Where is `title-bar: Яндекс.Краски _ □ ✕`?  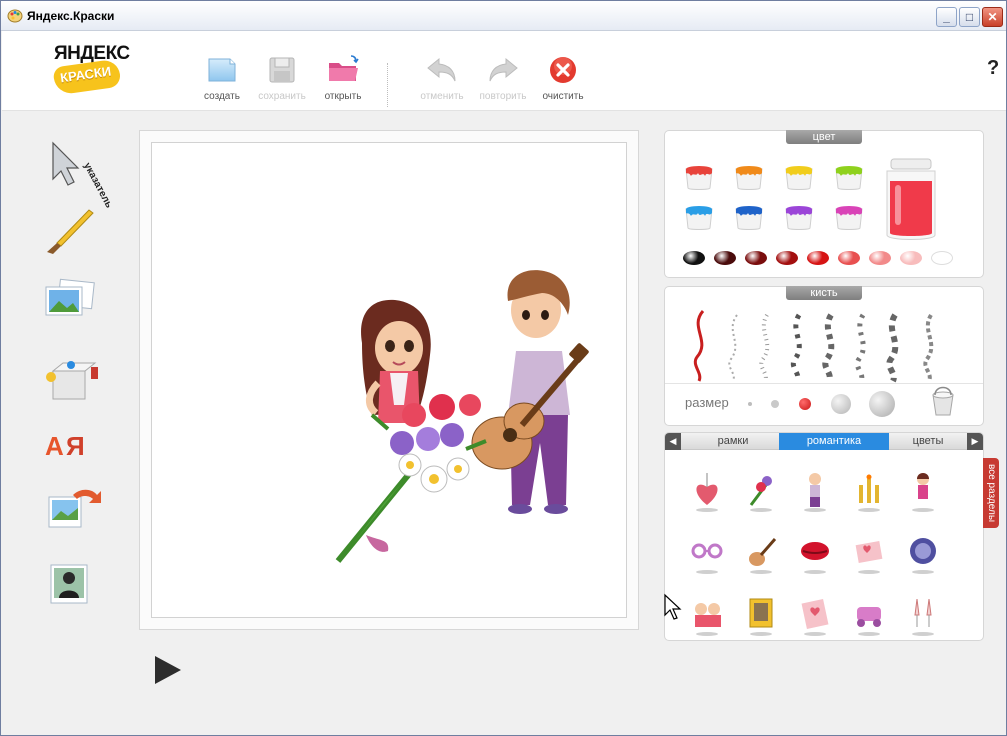
title-bar: Яндекс.Краски _ □ ✕ is located at coordinates (503, 16).